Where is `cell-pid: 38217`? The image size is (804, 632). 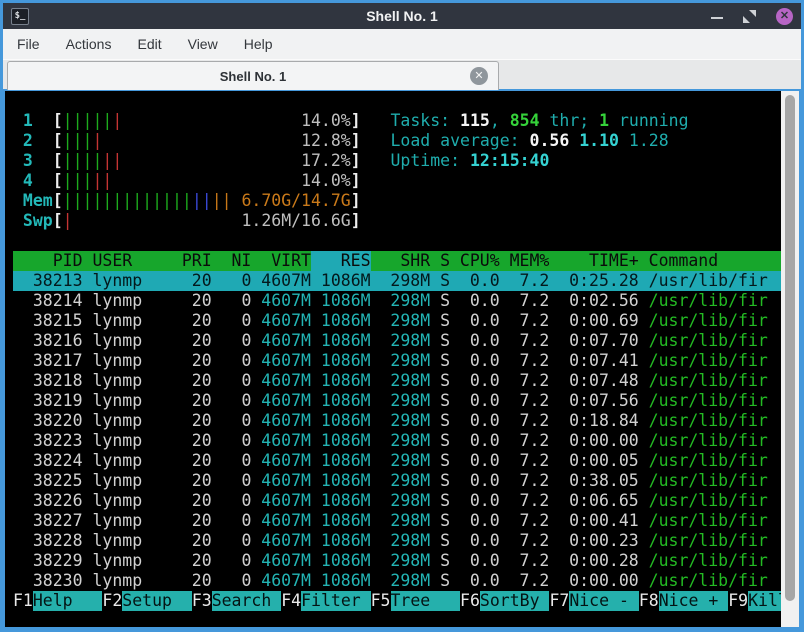
cell-pid: 38217 is located at coordinates (57, 360).